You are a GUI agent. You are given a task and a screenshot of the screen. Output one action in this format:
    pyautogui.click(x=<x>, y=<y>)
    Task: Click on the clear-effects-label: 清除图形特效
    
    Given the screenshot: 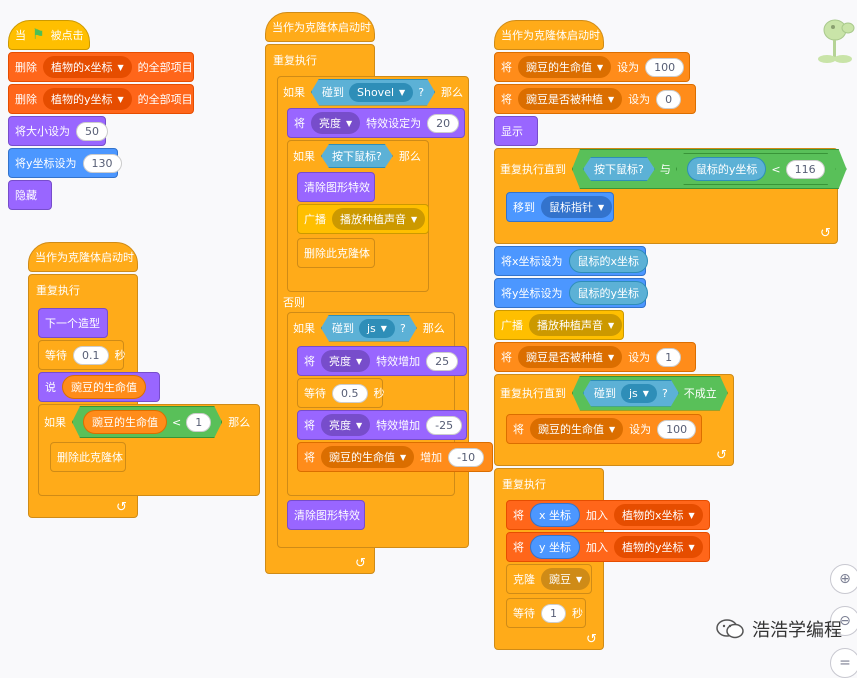 What is the action you would take?
    pyautogui.click(x=337, y=187)
    